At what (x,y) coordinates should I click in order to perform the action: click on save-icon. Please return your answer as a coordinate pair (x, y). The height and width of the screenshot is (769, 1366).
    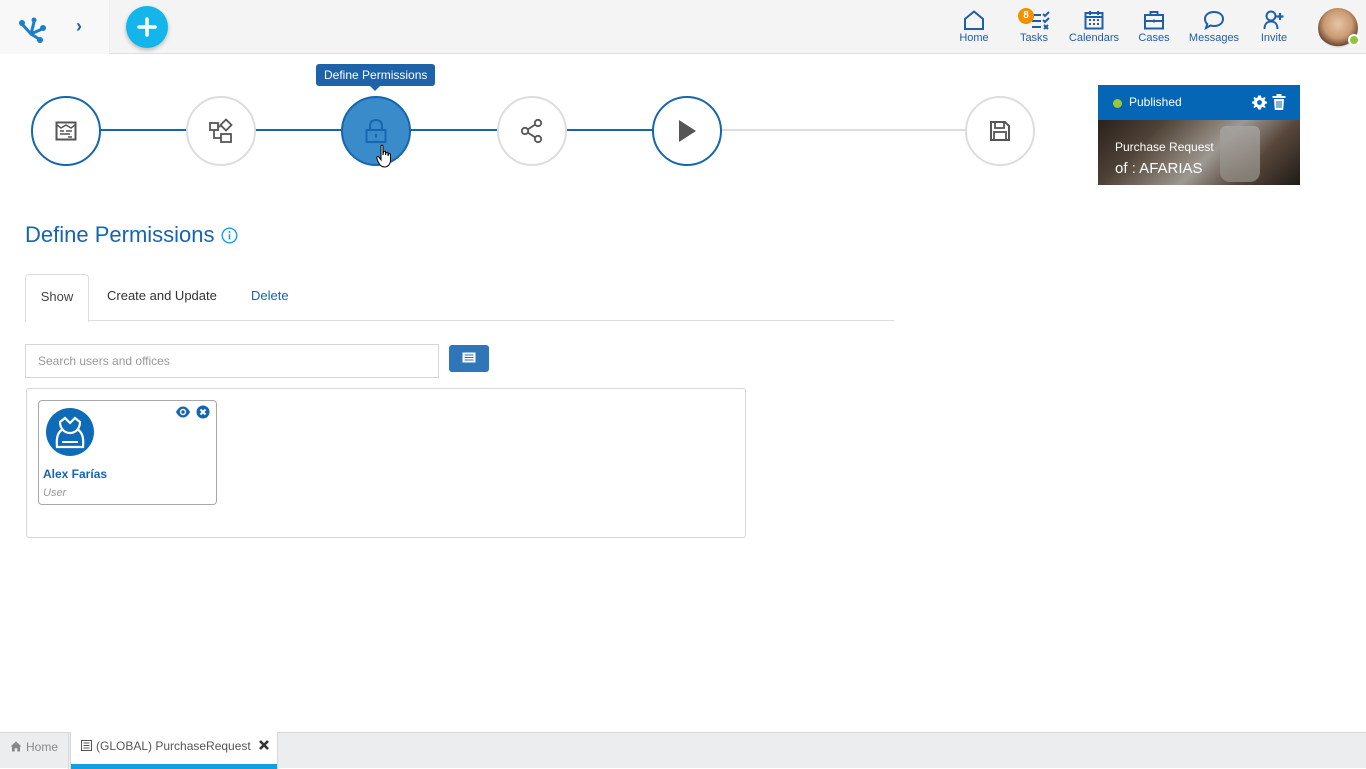
    Looking at the image, I should click on (1000, 131).